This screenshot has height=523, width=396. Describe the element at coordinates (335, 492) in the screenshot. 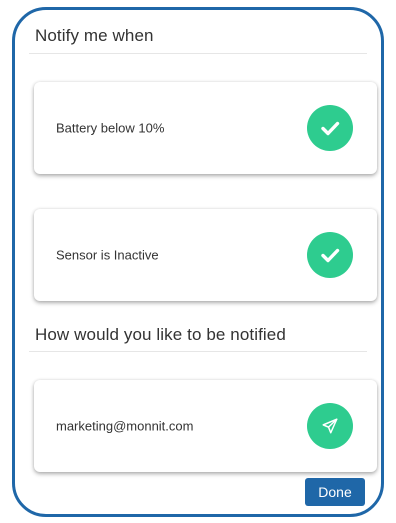

I see `done-button: Done` at that location.